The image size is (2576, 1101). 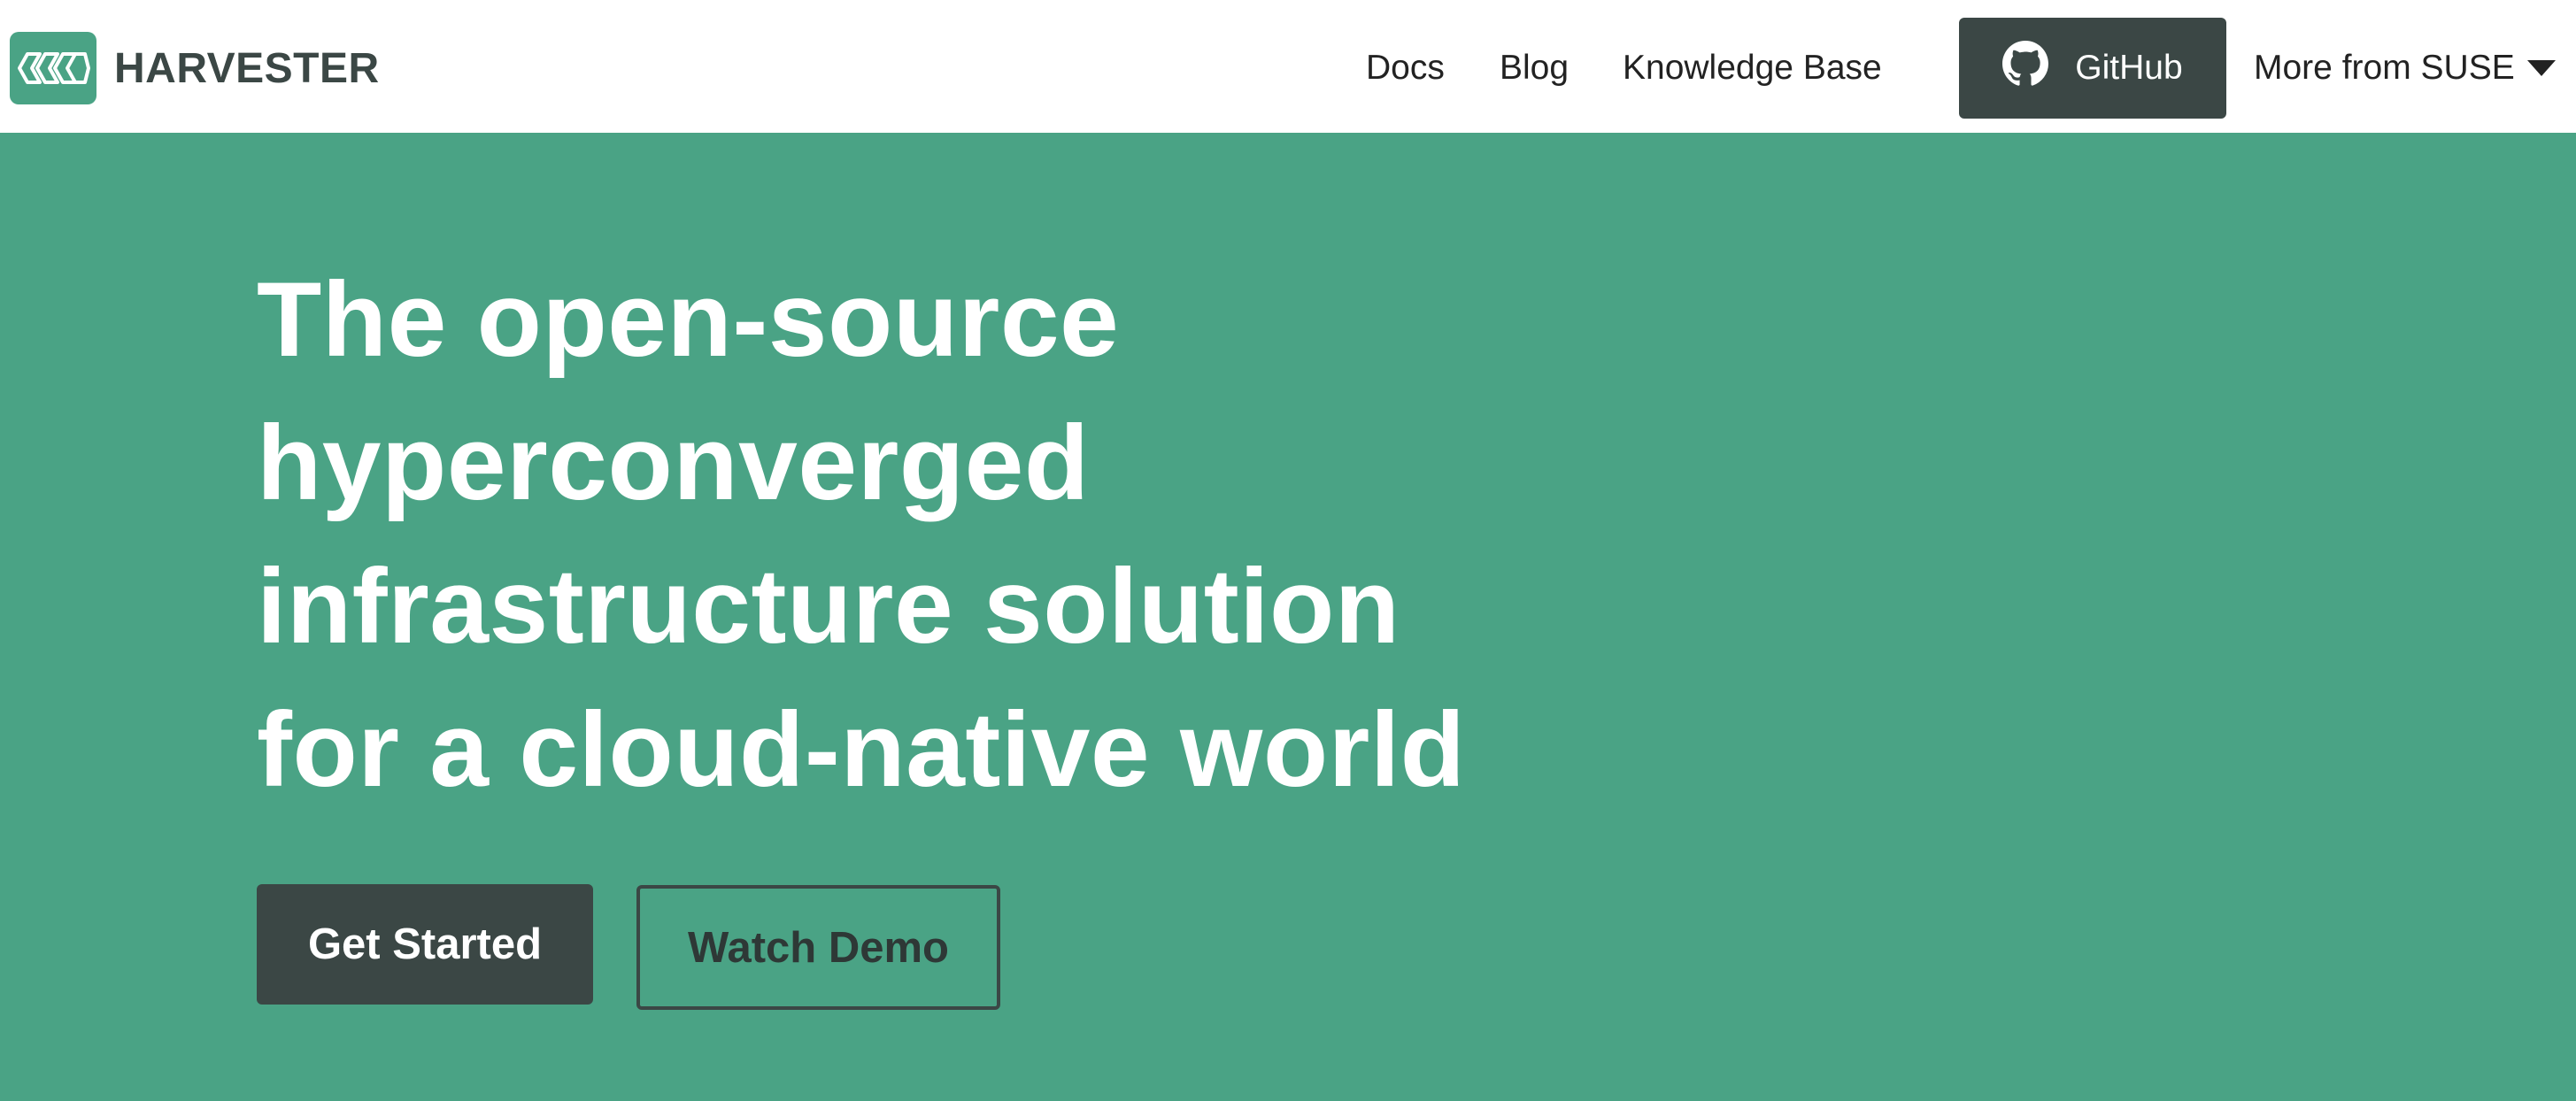 I want to click on brand-home-link: HARVESTER, so click(x=195, y=68).